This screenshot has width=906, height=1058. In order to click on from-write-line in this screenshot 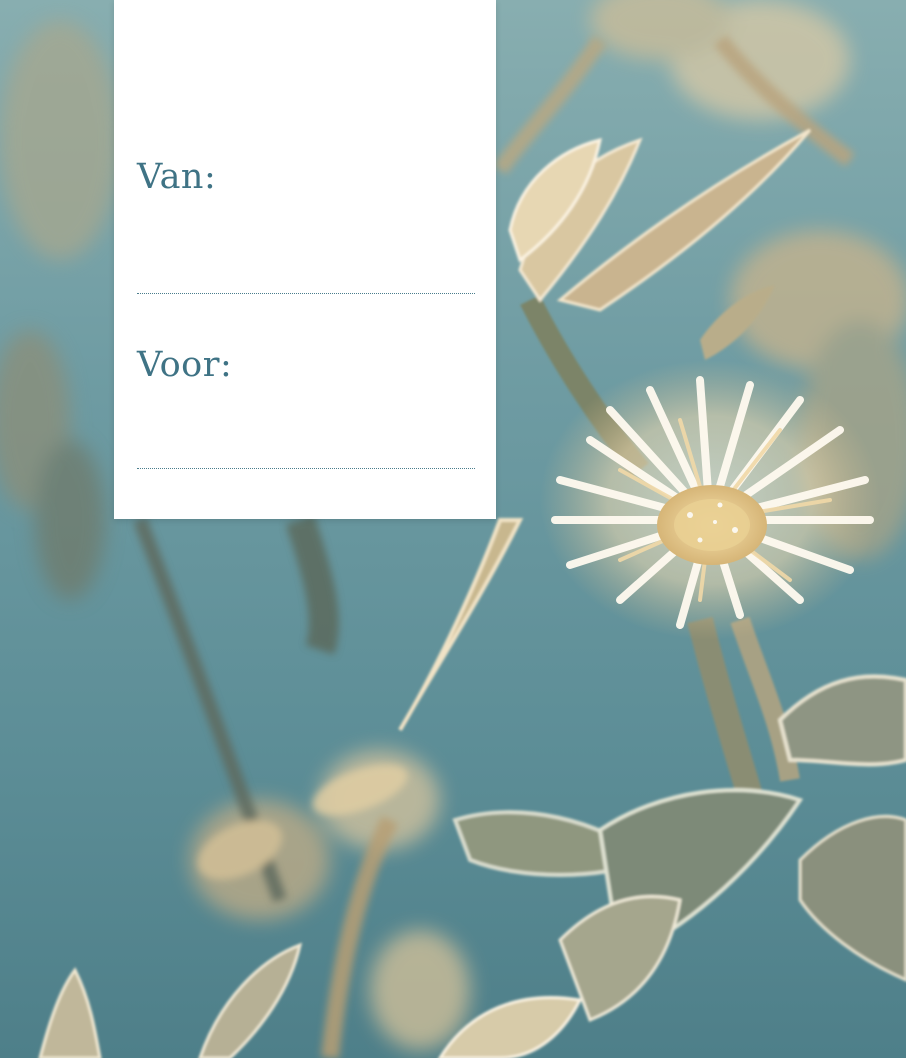, I will do `click(306, 293)`.